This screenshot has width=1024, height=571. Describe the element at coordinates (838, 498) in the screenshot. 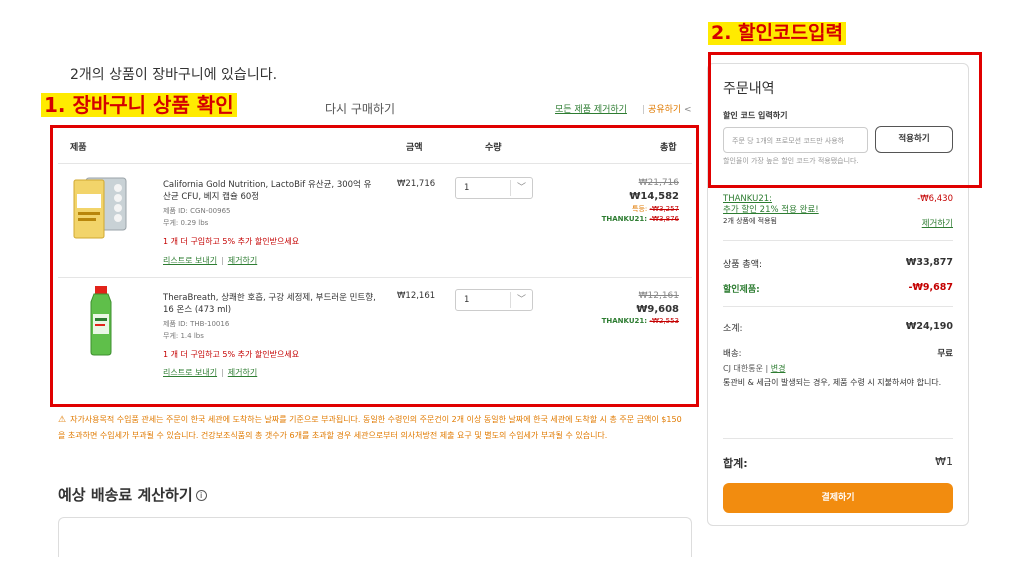

I see `checkout-button: 결제하기` at that location.